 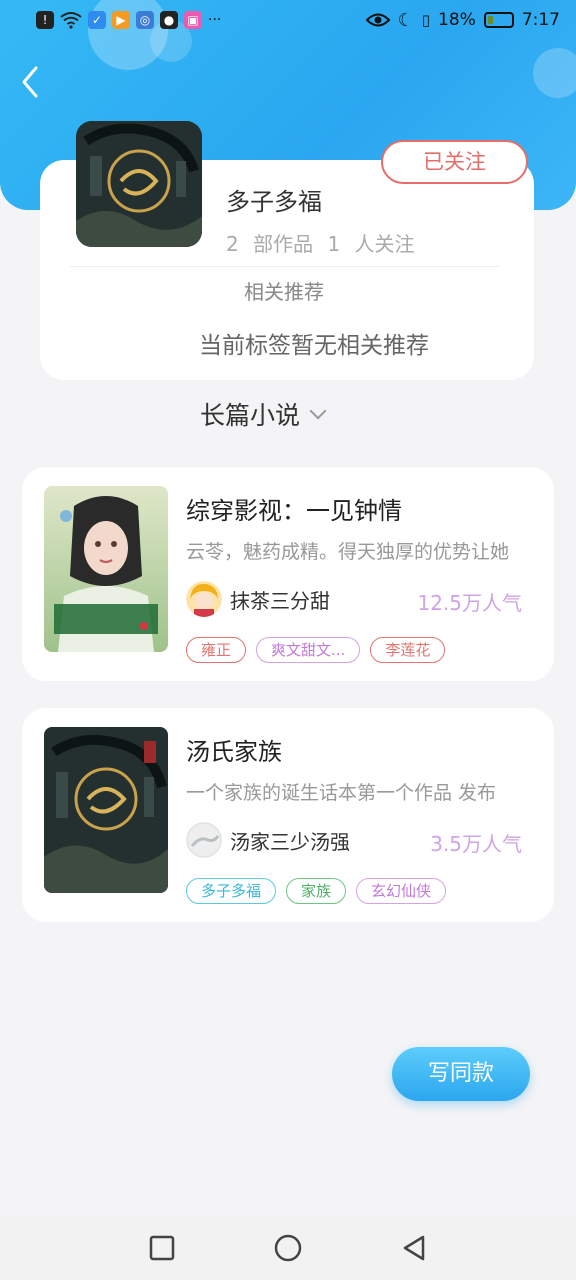 What do you see at coordinates (274, 202) in the screenshot?
I see `tag-name: 多子多福` at bounding box center [274, 202].